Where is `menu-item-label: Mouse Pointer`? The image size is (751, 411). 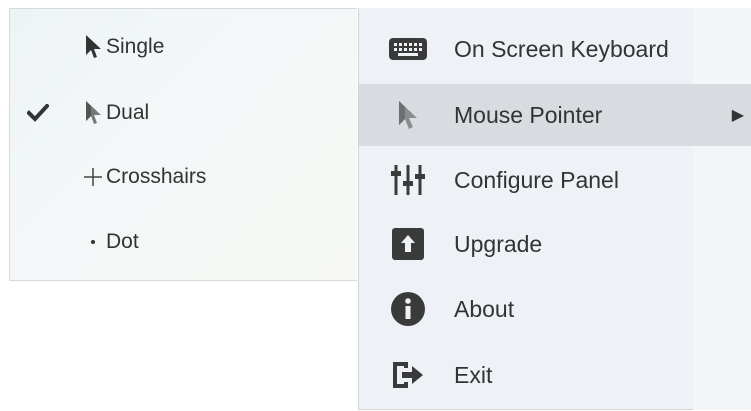 menu-item-label: Mouse Pointer is located at coordinates (528, 114).